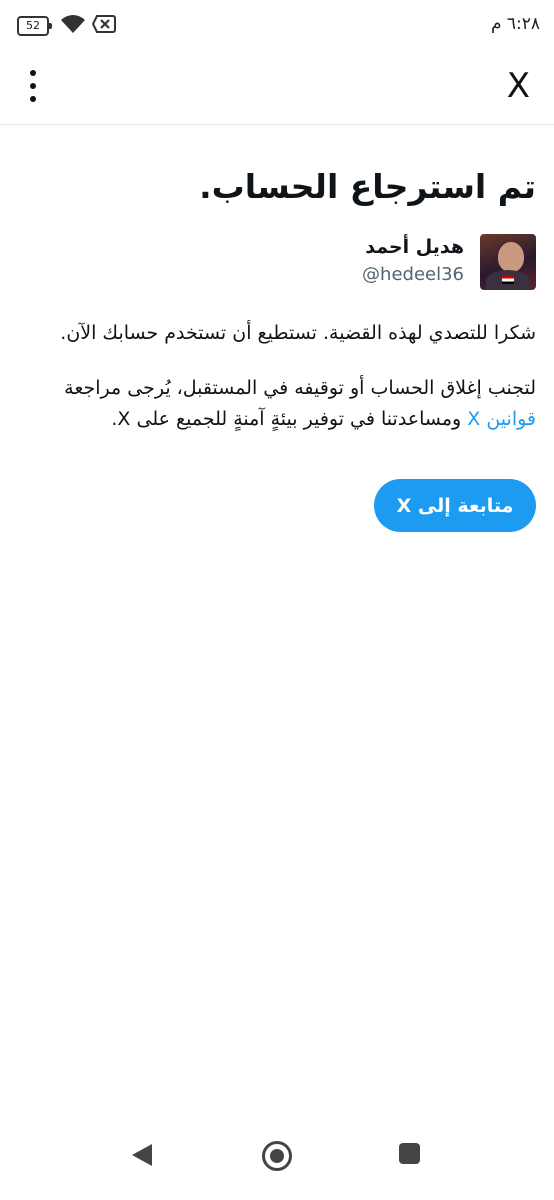 Image resolution: width=554 pixels, height=1200 pixels. What do you see at coordinates (278, 264) in the screenshot?
I see `user-card: هديل أحمد @hedeel36` at bounding box center [278, 264].